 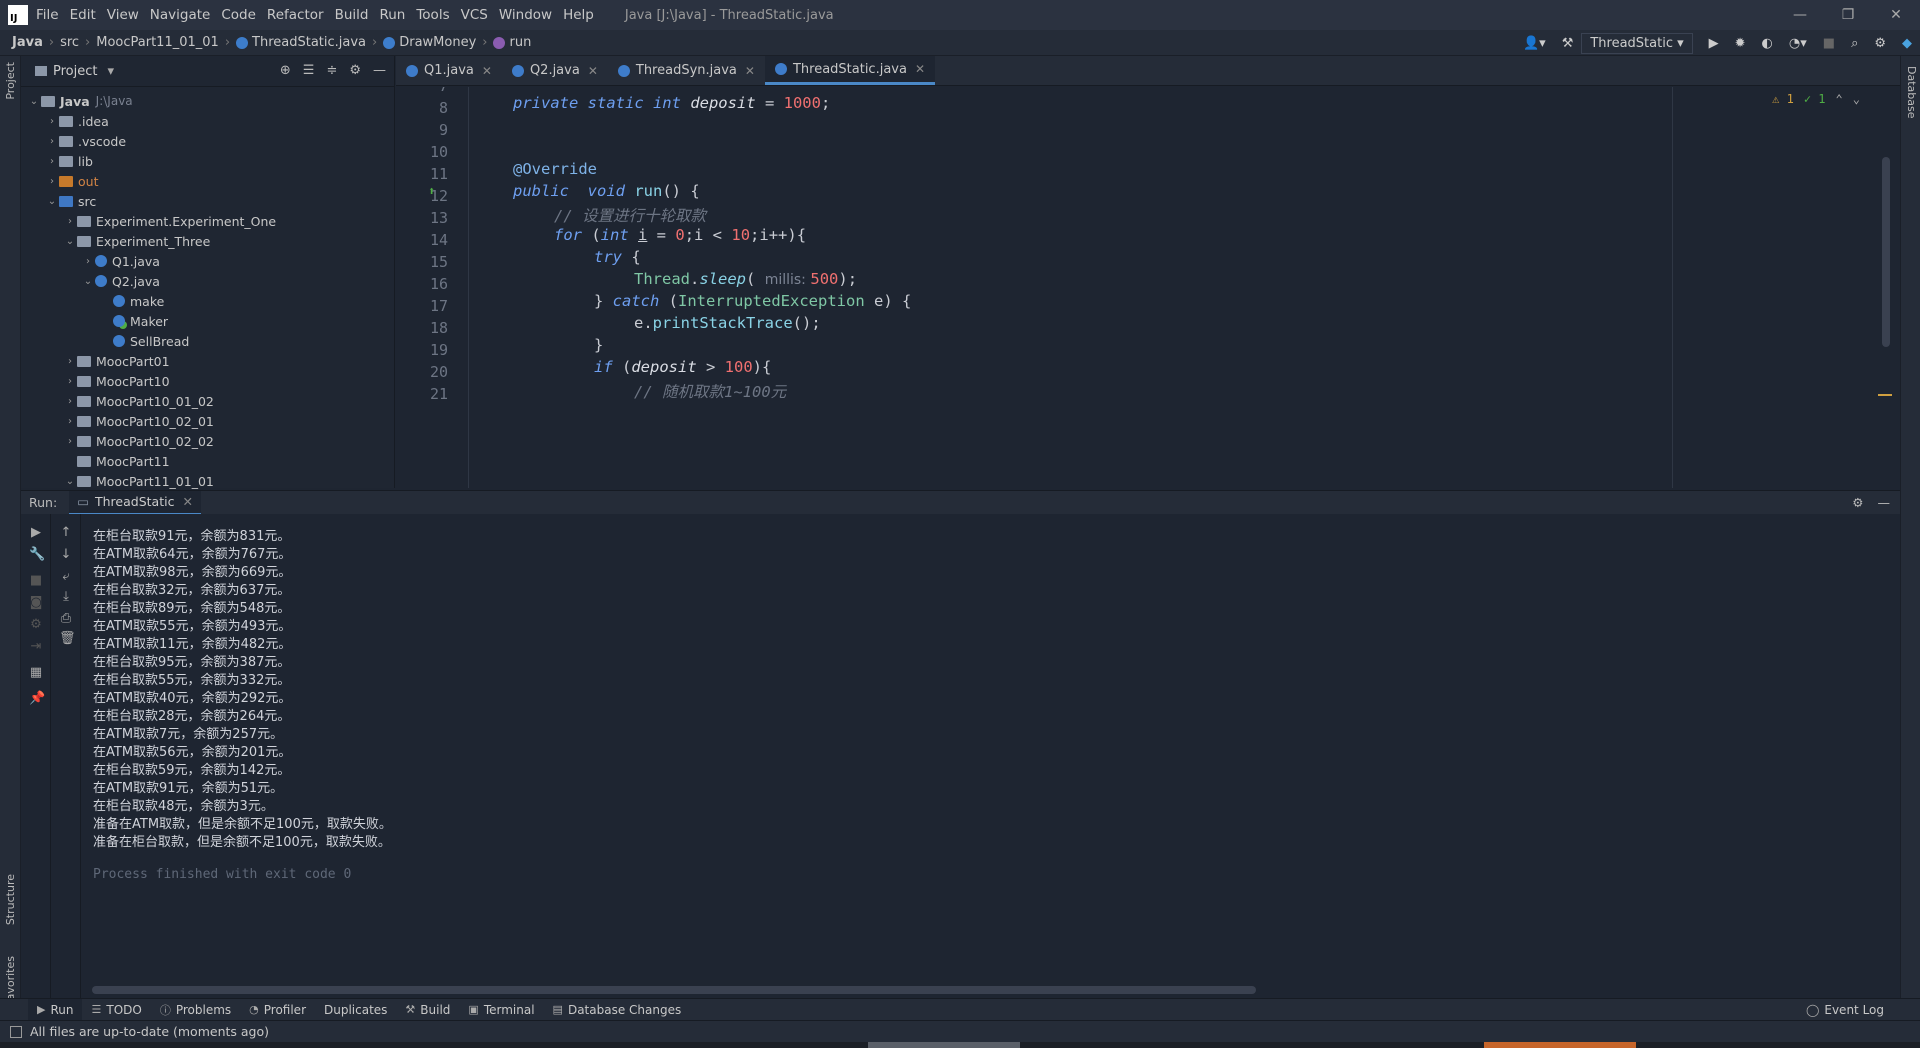 What do you see at coordinates (207, 401) in the screenshot?
I see `tree-item: › MoocPart10_01_02` at bounding box center [207, 401].